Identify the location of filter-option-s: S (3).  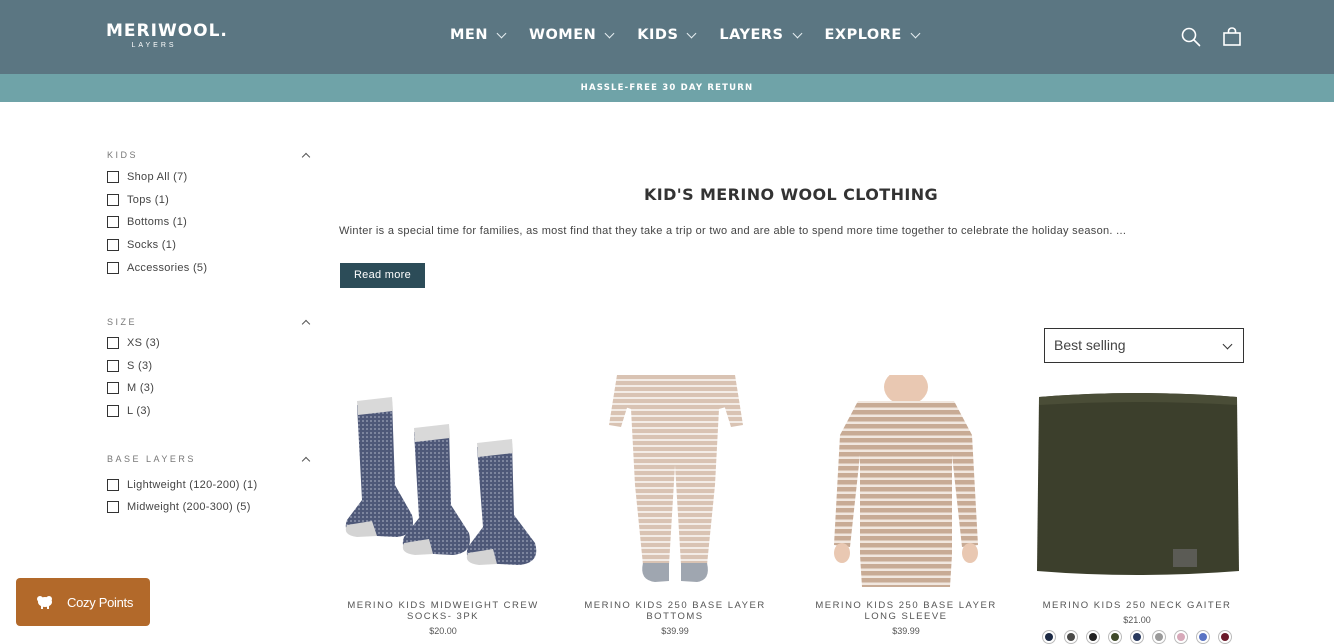
(210, 366).